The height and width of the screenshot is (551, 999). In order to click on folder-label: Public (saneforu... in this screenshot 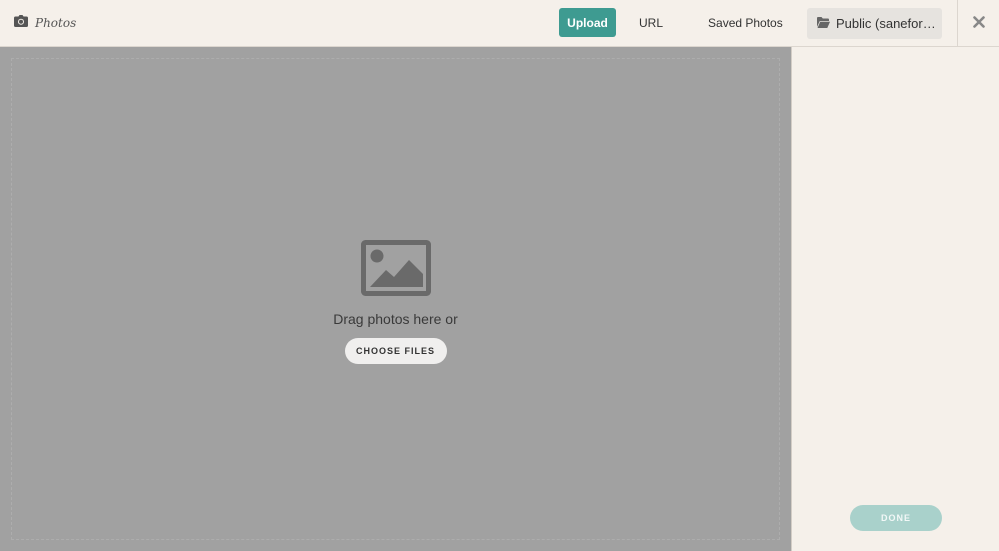, I will do `click(886, 23)`.